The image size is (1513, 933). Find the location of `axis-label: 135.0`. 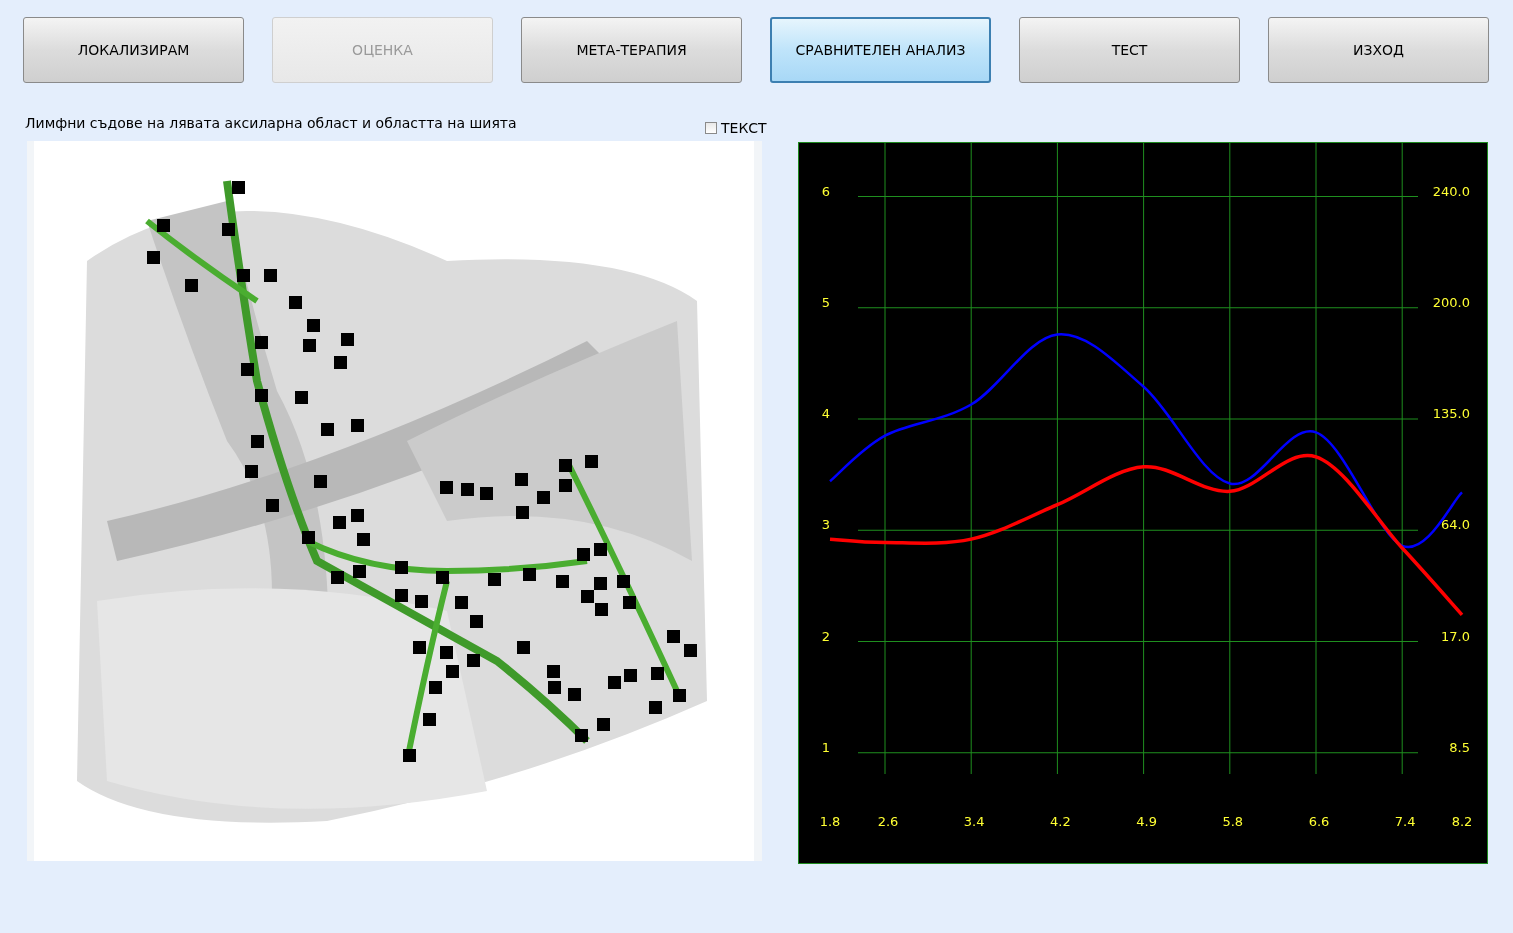

axis-label: 135.0 is located at coordinates (1451, 413).